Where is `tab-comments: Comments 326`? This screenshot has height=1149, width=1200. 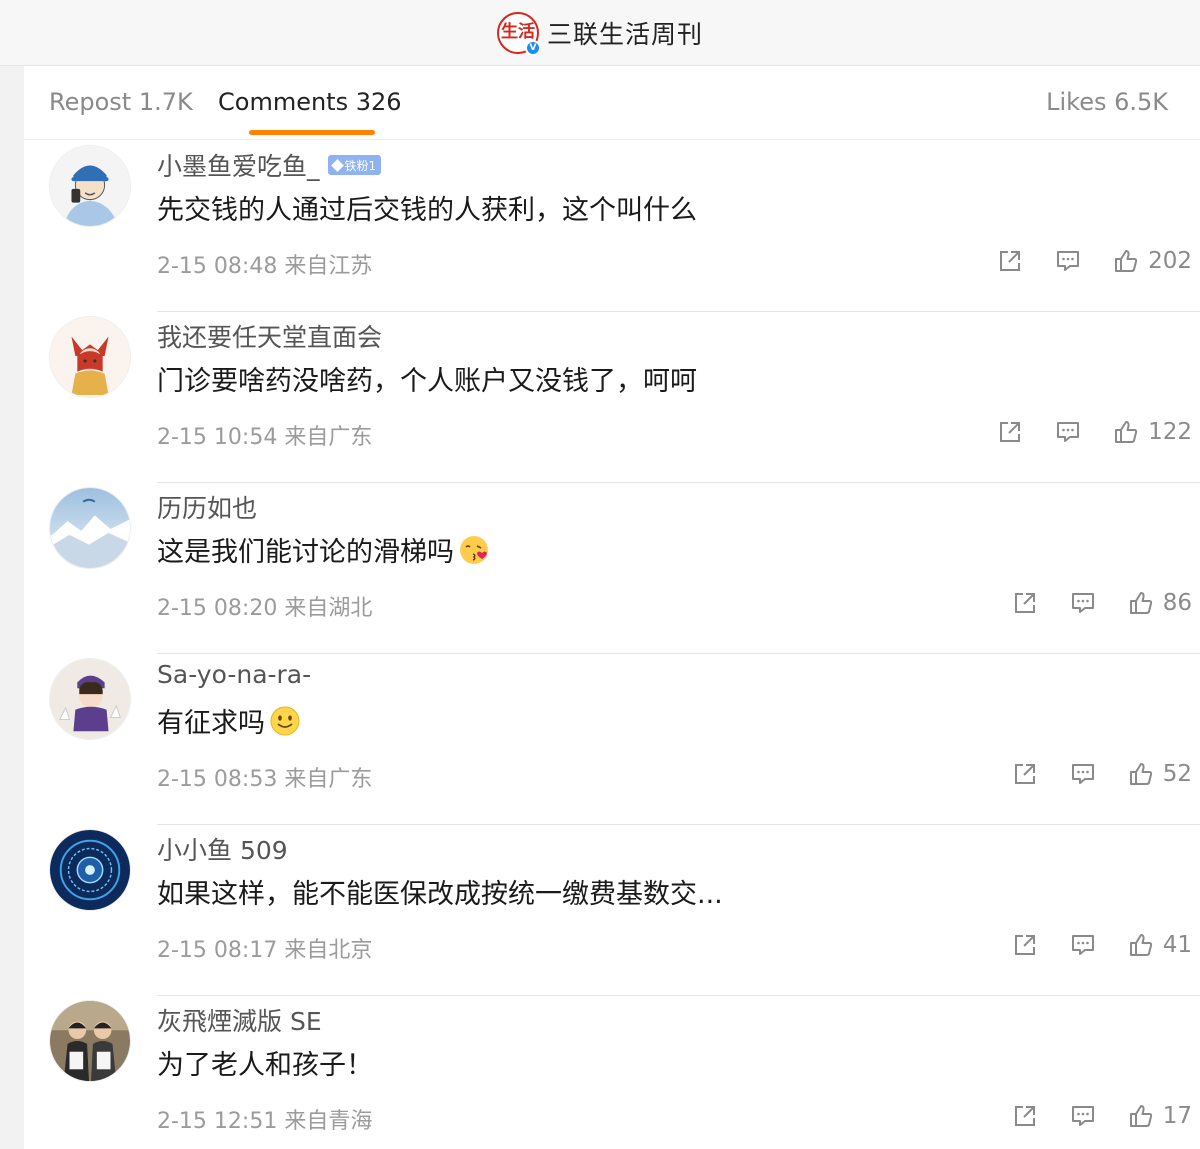 tab-comments: Comments 326 is located at coordinates (310, 102).